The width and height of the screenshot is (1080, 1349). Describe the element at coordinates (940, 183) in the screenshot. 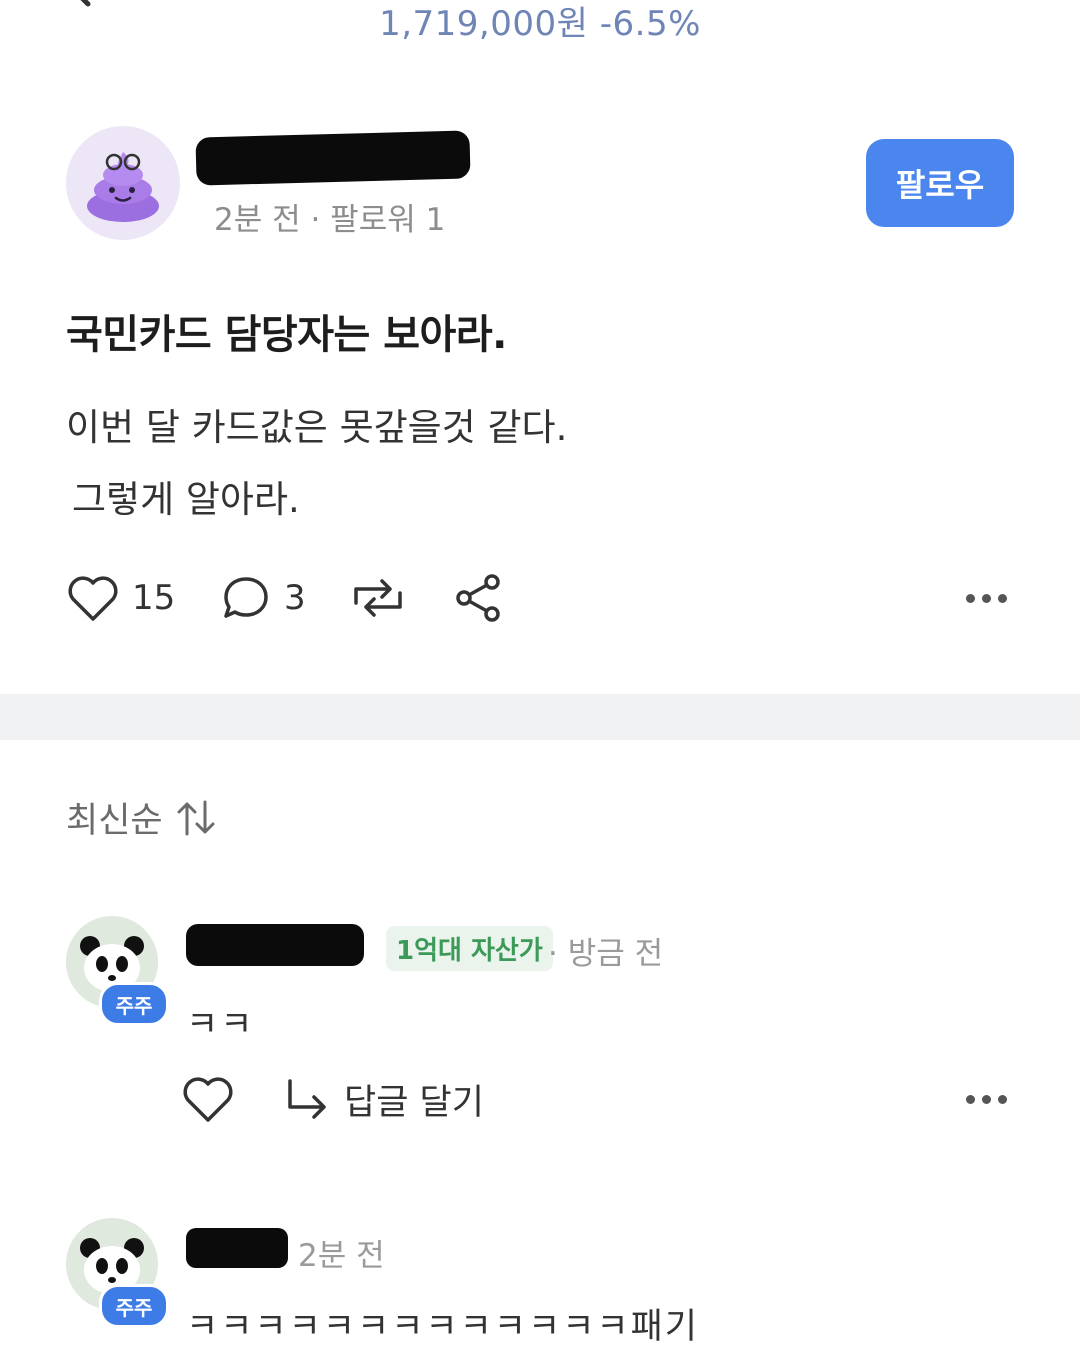

I see `follow-button: 팔로우` at that location.